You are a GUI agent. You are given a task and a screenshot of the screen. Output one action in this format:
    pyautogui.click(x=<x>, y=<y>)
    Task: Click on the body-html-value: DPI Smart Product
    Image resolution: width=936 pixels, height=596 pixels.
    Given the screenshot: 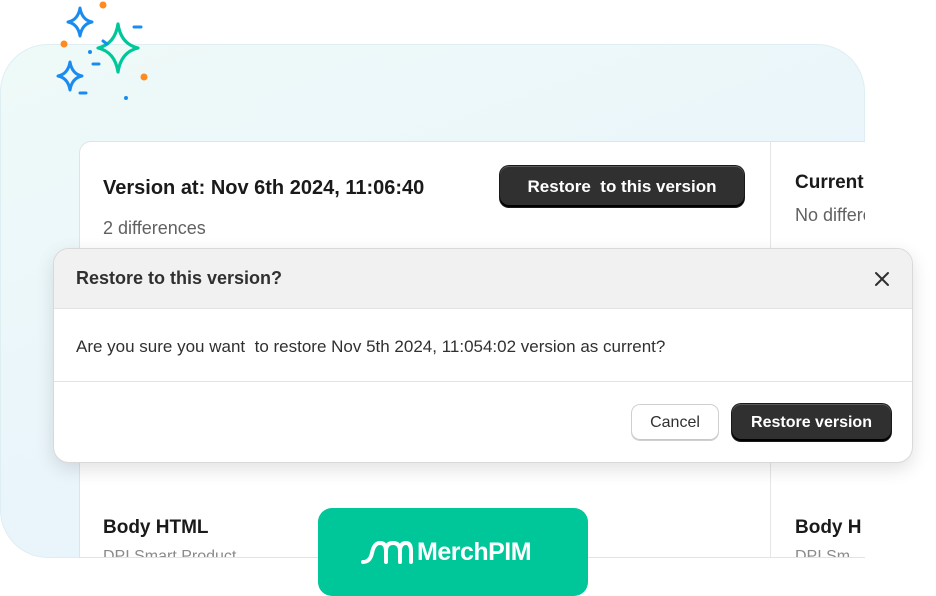 What is the action you would take?
    pyautogui.click(x=170, y=553)
    